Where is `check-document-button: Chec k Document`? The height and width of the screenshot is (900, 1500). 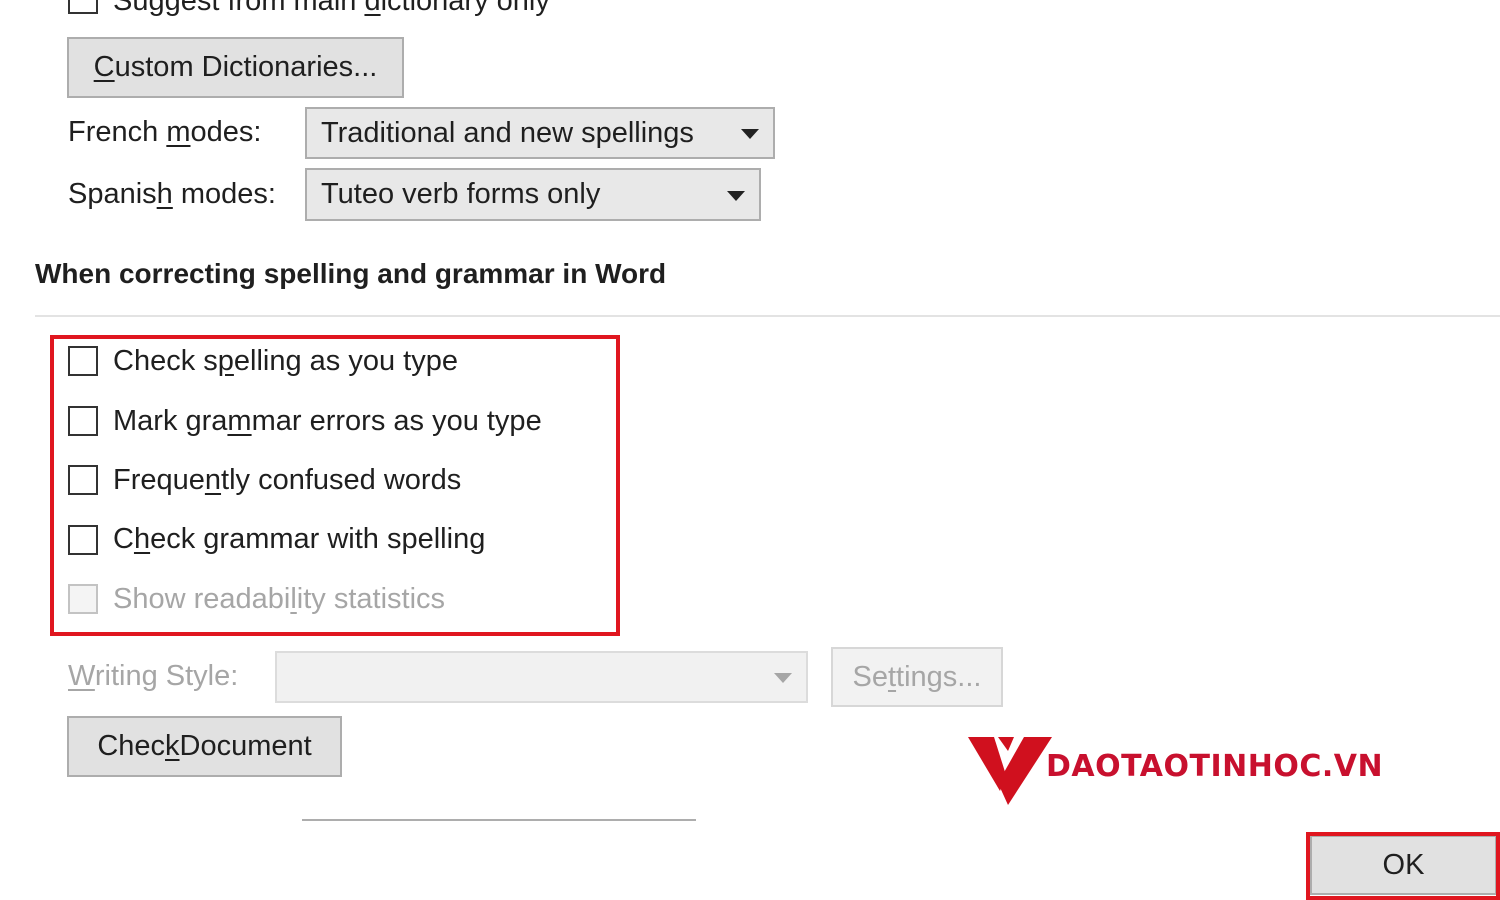 check-document-button: Chec k Document is located at coordinates (204, 746).